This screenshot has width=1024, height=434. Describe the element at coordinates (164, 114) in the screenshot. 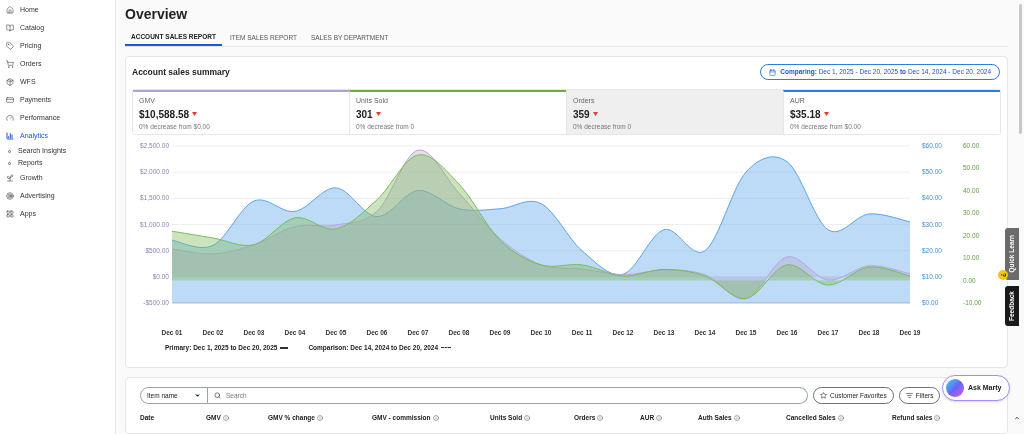

I see `metric-value: $10,588.58` at that location.